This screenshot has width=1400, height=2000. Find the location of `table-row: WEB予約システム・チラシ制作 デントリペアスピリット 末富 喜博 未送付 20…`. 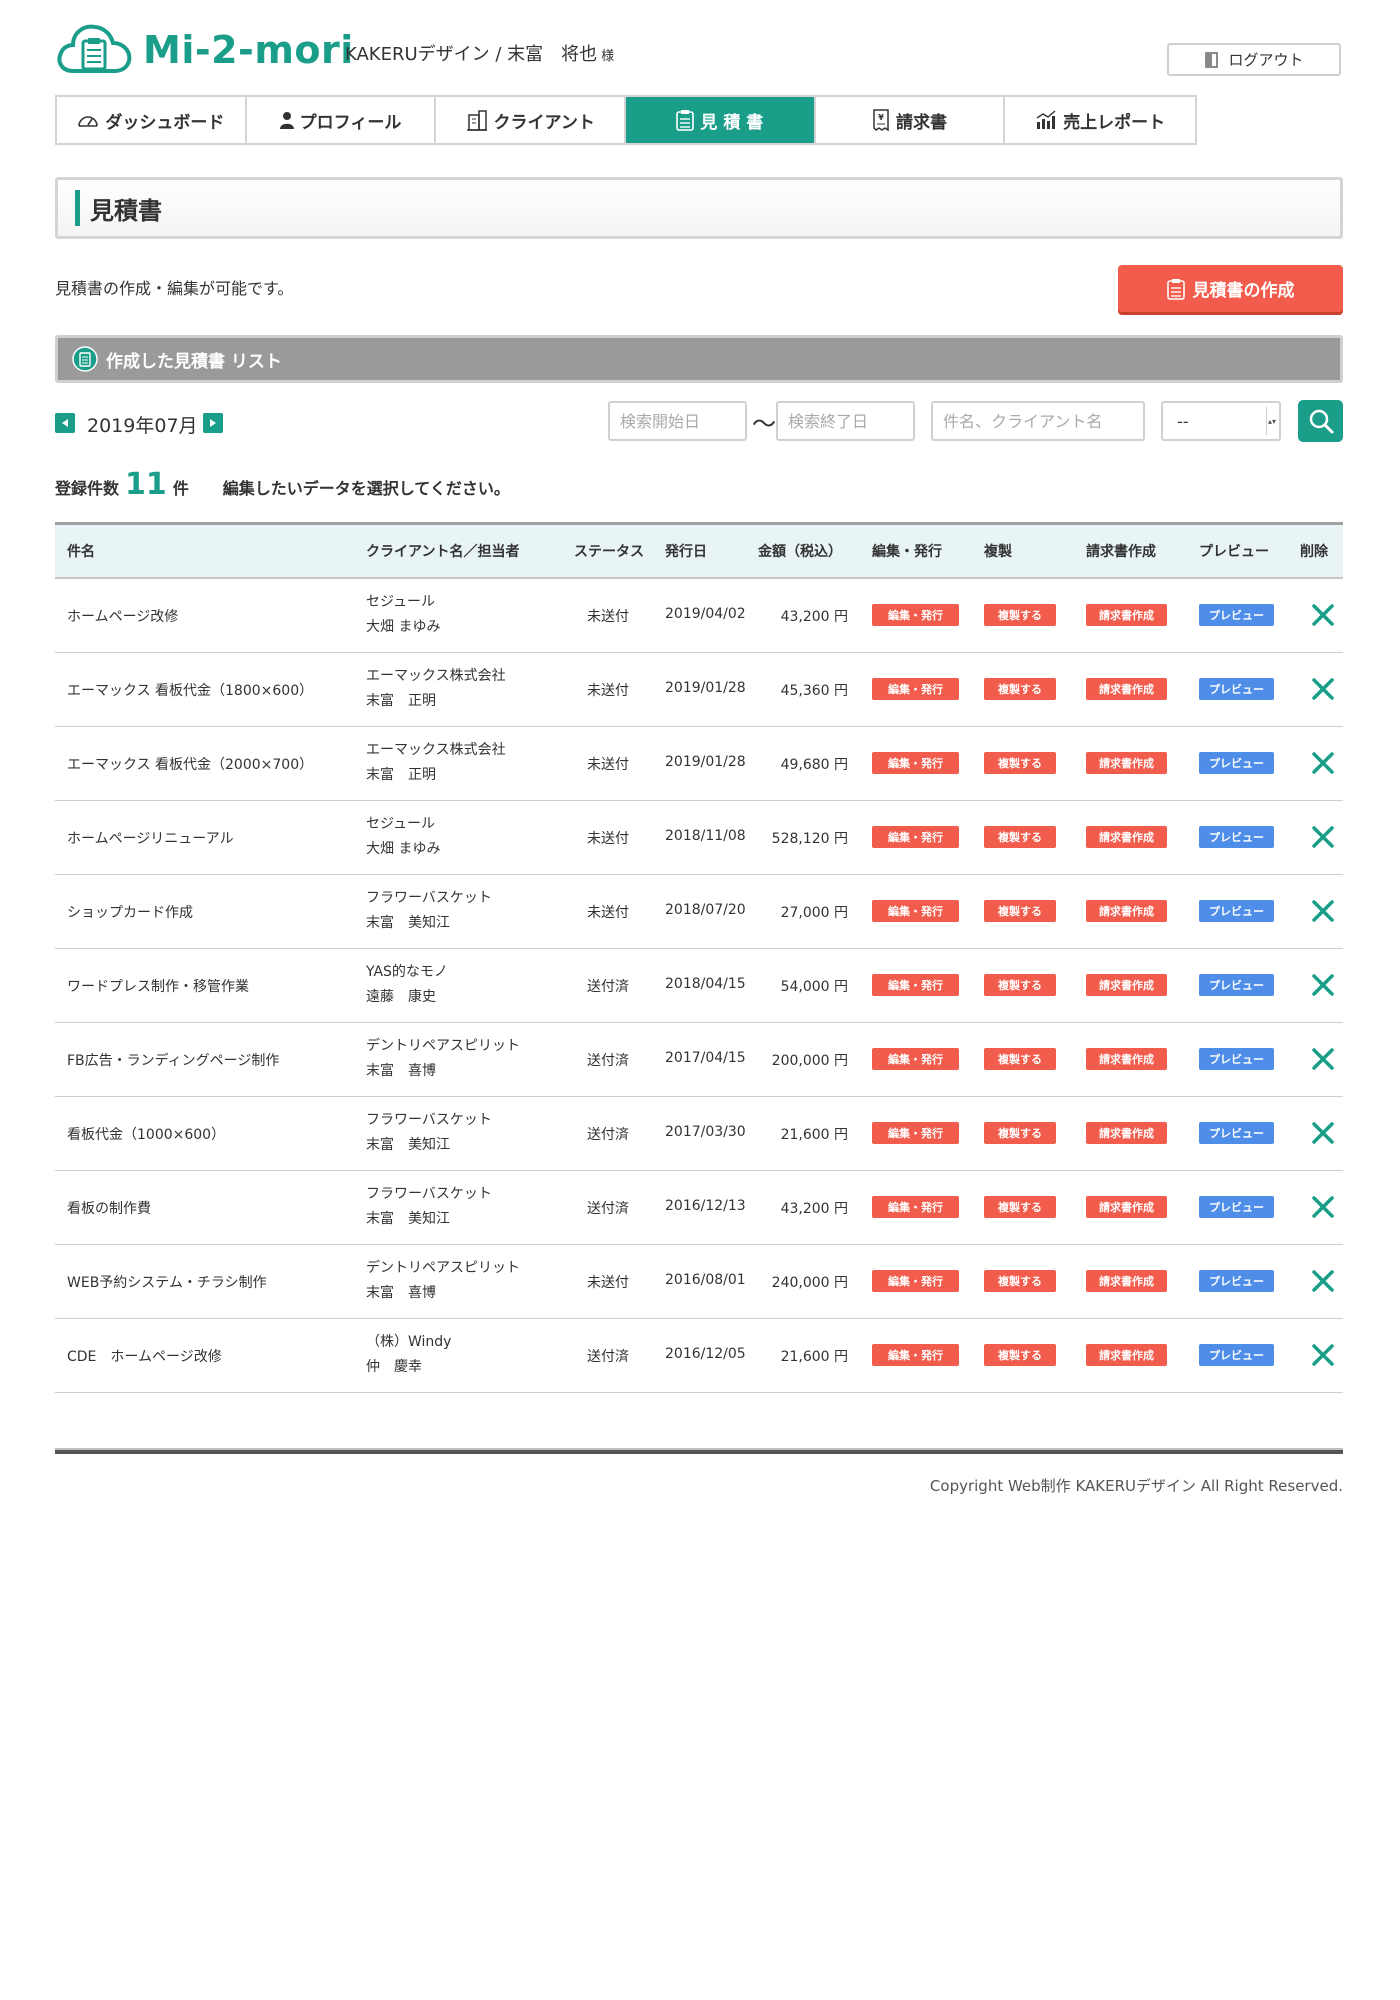

table-row: WEB予約システム・チラシ制作 デントリペアスピリット 末富 喜博 未送付 20… is located at coordinates (699, 1282).